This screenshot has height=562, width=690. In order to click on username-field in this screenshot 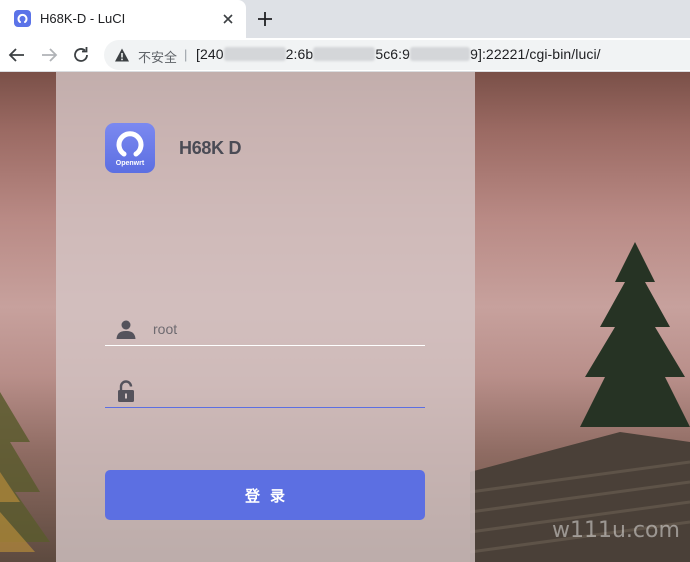, I will do `click(265, 329)`.